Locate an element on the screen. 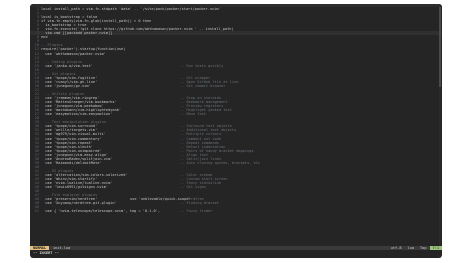  statusline-right: utf-8 lua Top 7:1 is located at coordinates (415, 247).